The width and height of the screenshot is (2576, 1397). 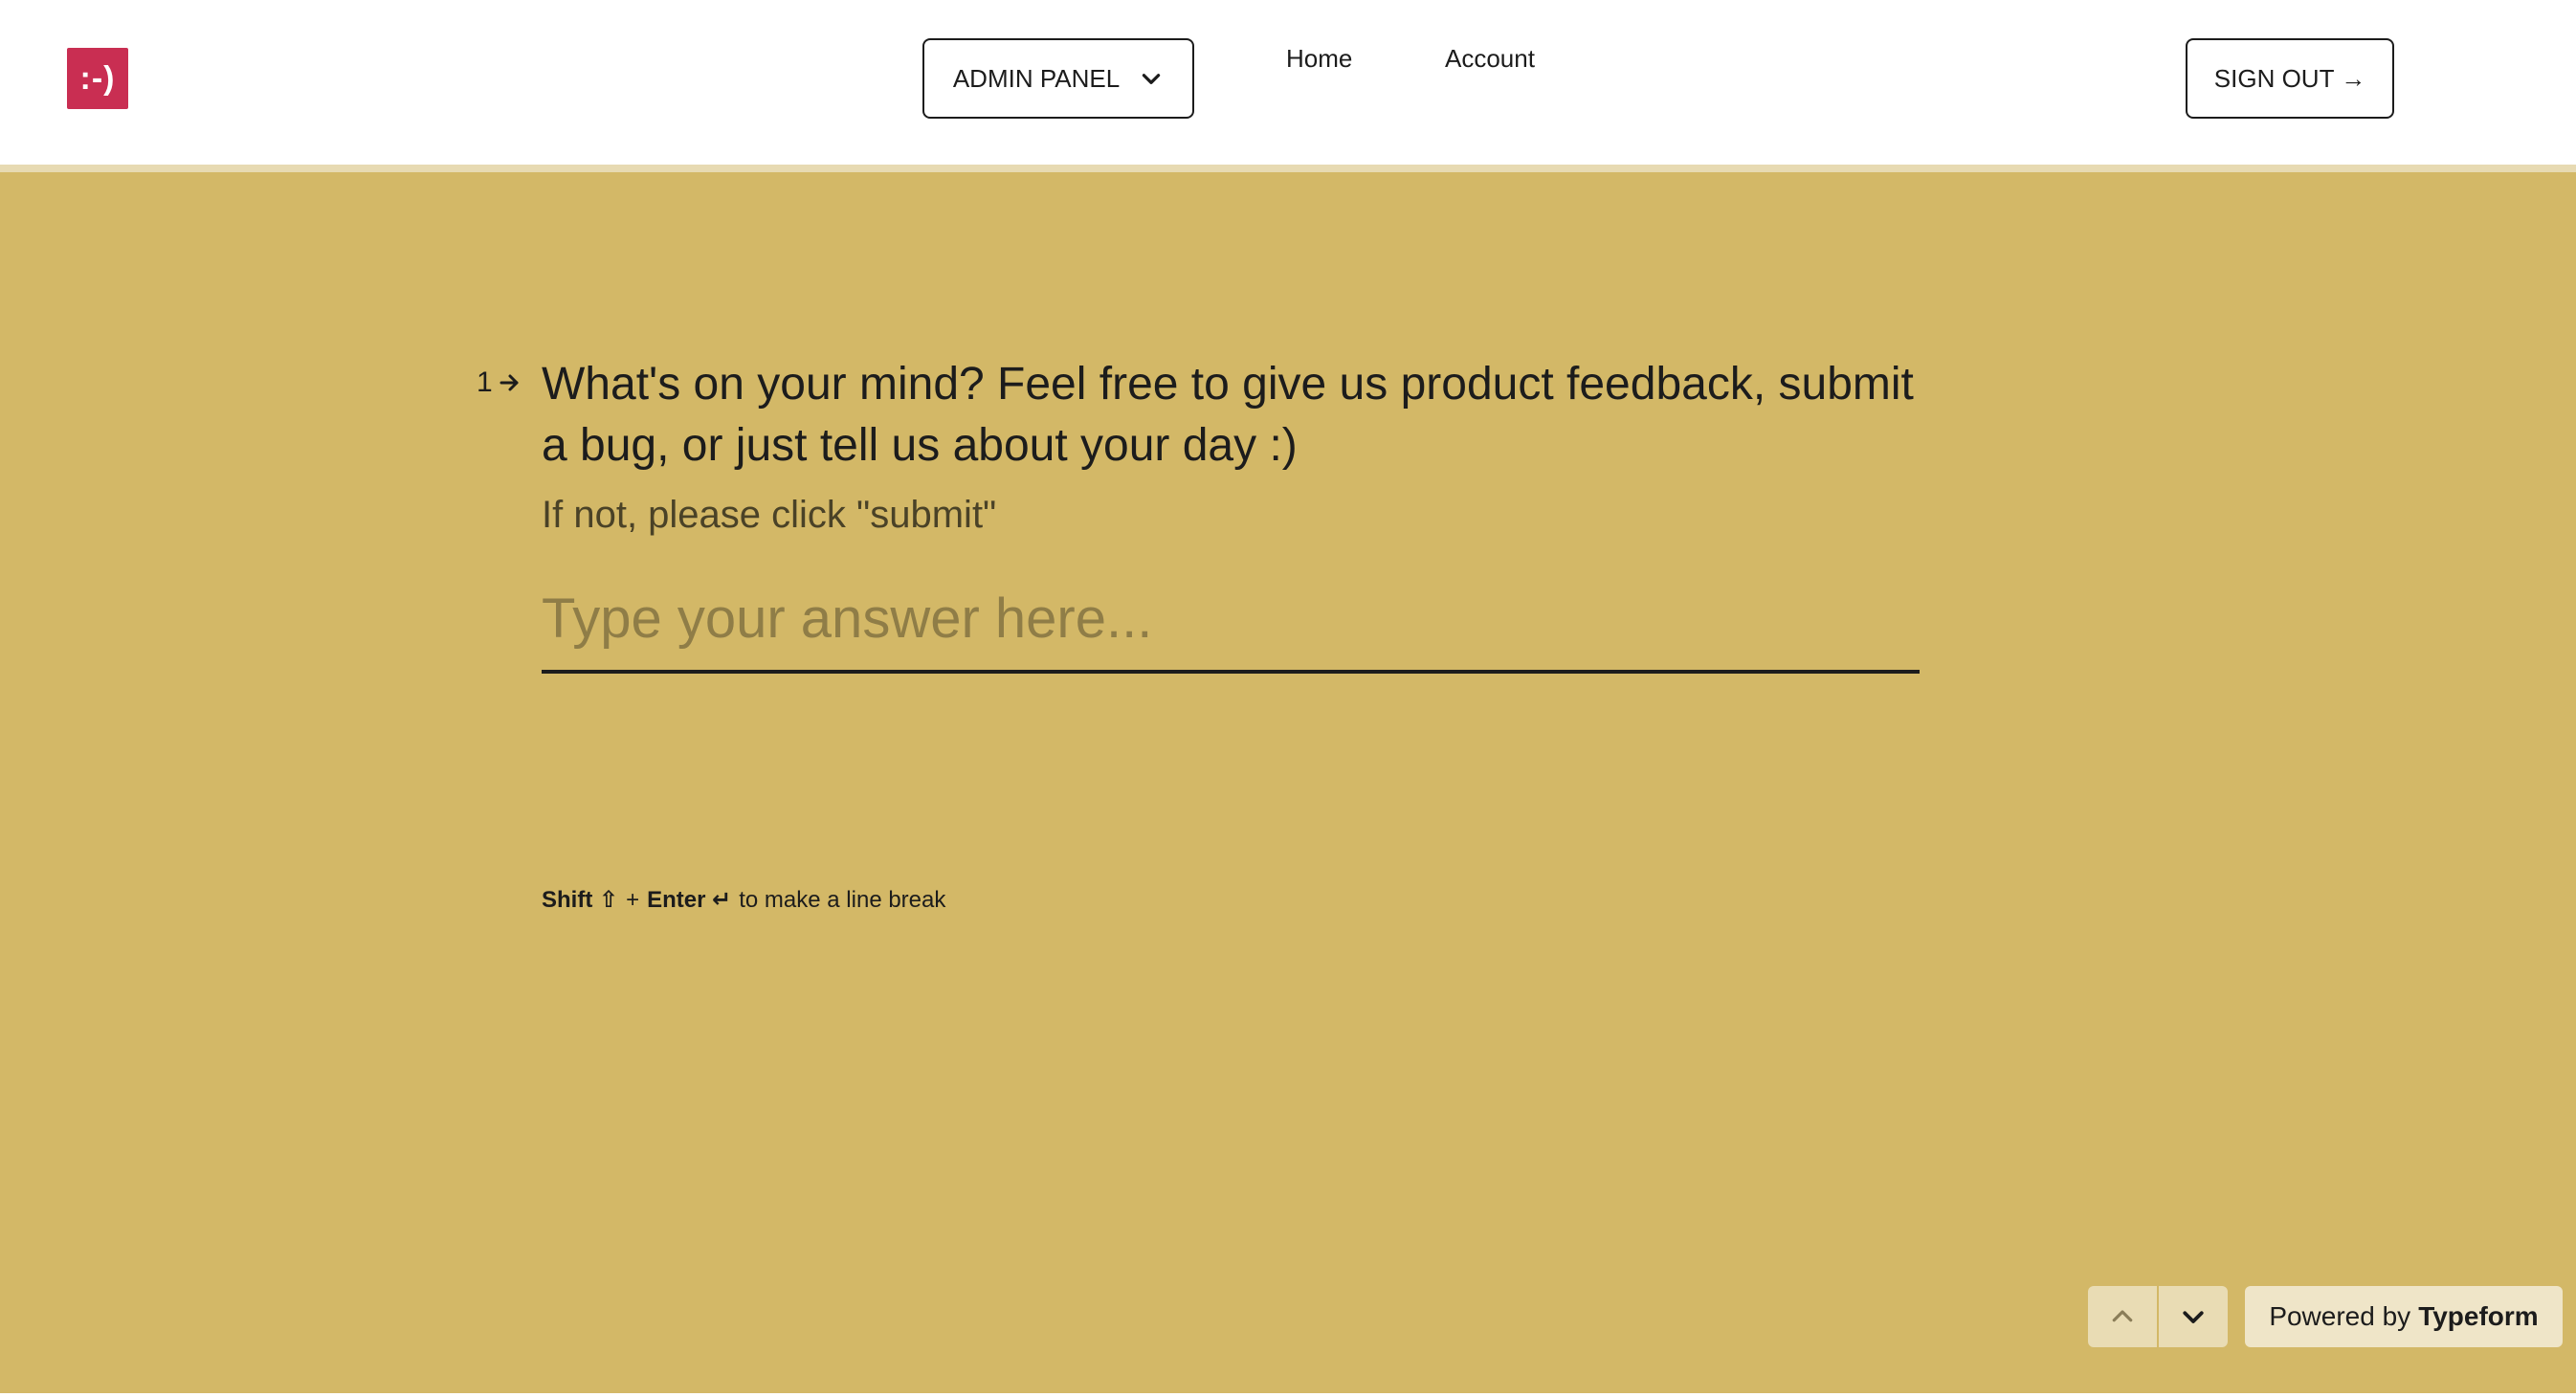 What do you see at coordinates (2478, 1316) in the screenshot?
I see `powered-brand: Typeform` at bounding box center [2478, 1316].